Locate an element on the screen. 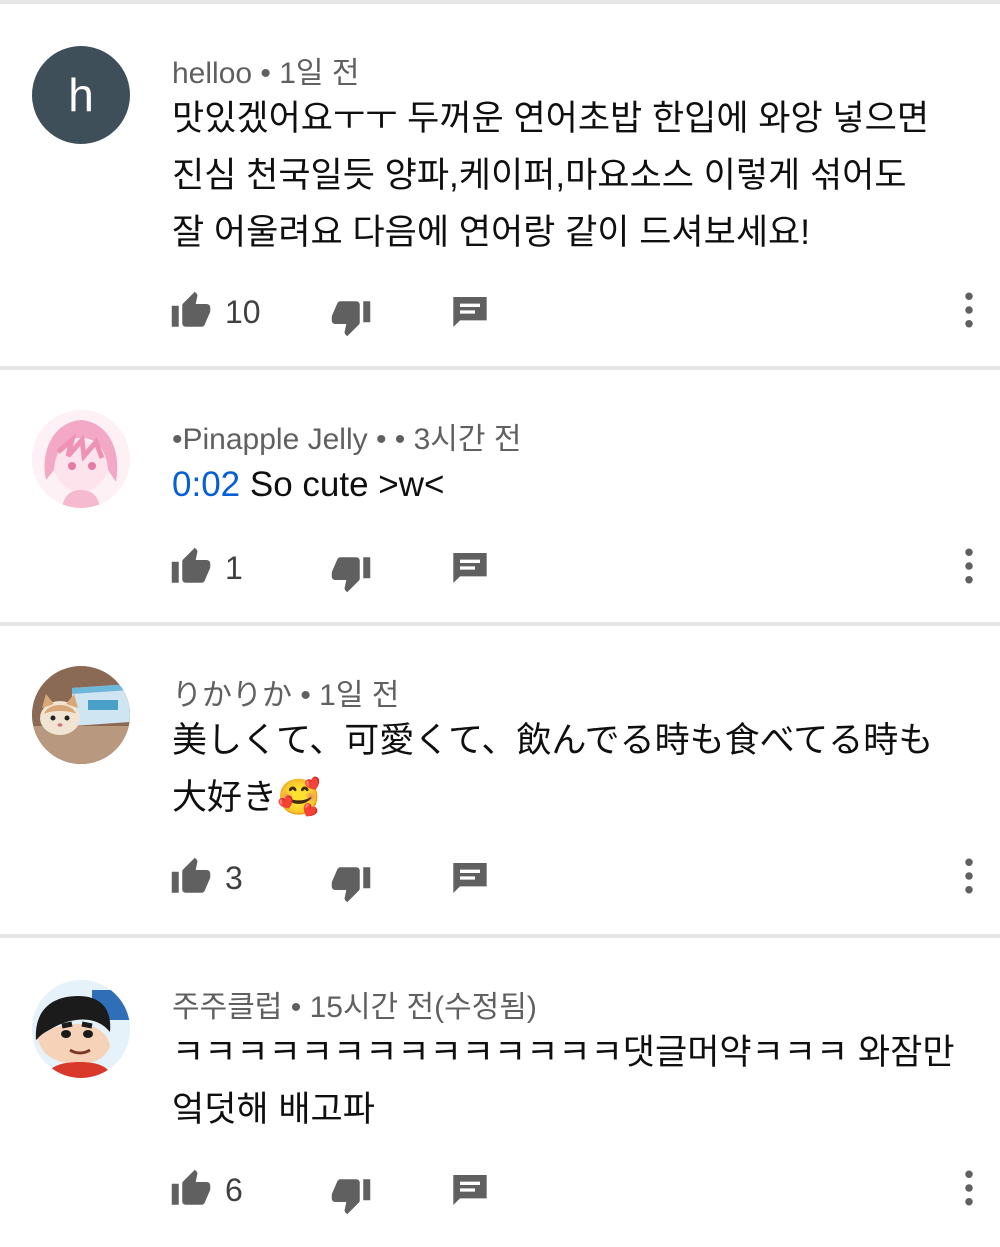  comment-meta: りかりか • 1일 전 is located at coordinates (285, 692).